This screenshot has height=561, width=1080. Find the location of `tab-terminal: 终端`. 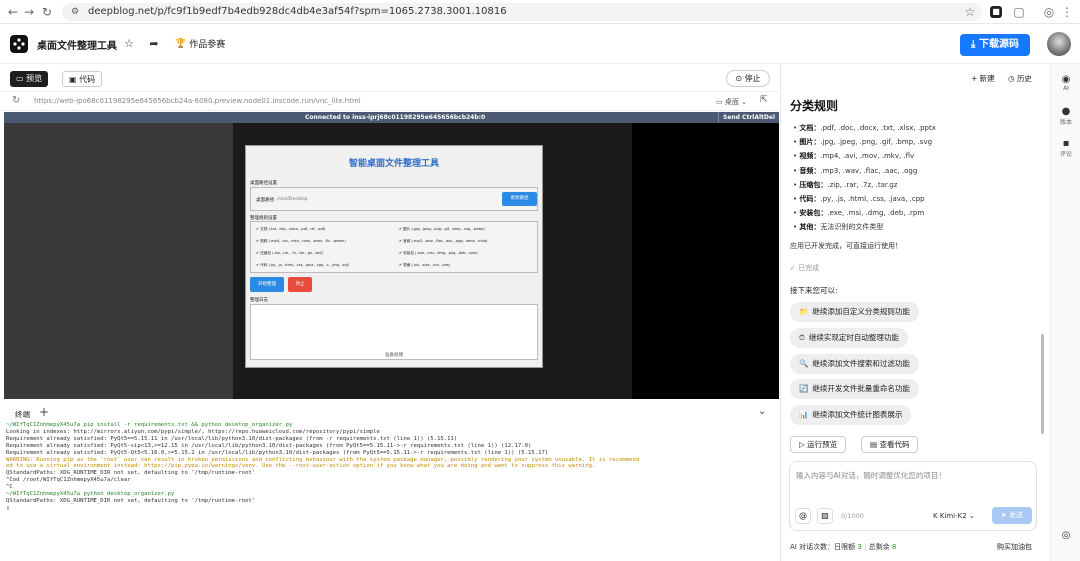

tab-terminal: 终端 is located at coordinates (22, 414).